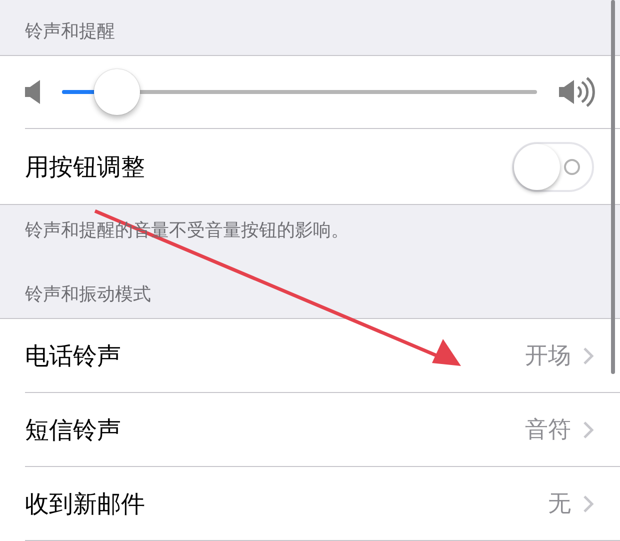  I want to click on volume-slider, so click(299, 92).